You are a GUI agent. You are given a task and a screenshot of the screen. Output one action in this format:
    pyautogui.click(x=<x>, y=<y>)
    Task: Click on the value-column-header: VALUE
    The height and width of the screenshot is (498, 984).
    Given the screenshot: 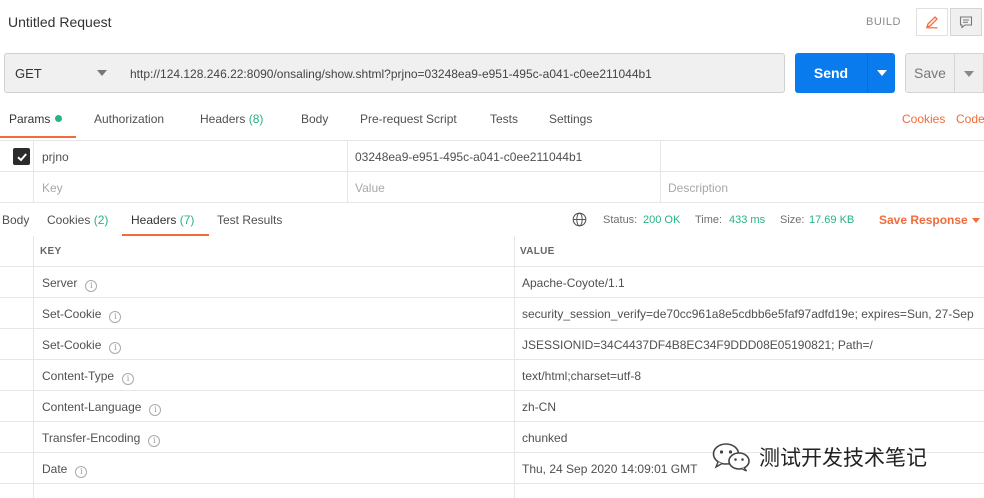 What is the action you would take?
    pyautogui.click(x=537, y=251)
    